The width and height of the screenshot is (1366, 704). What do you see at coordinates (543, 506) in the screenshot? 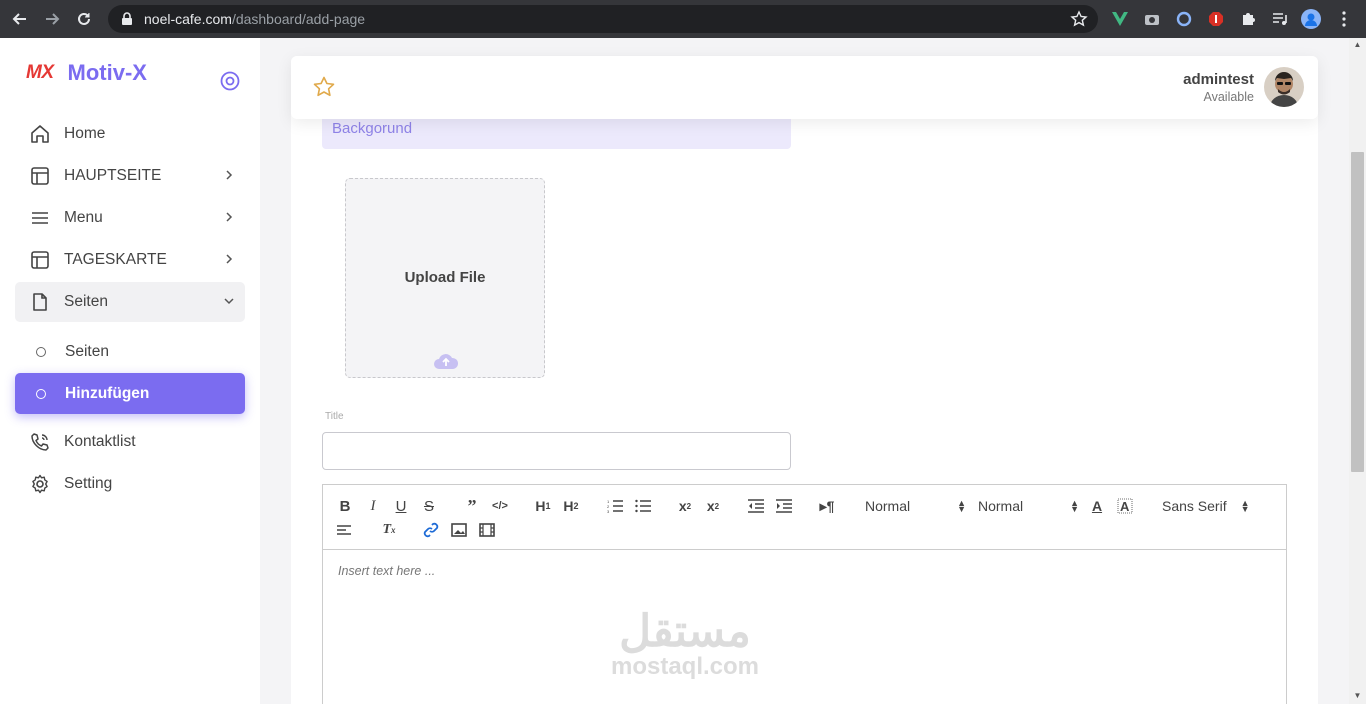
I see `heading-1-icon: H1` at bounding box center [543, 506].